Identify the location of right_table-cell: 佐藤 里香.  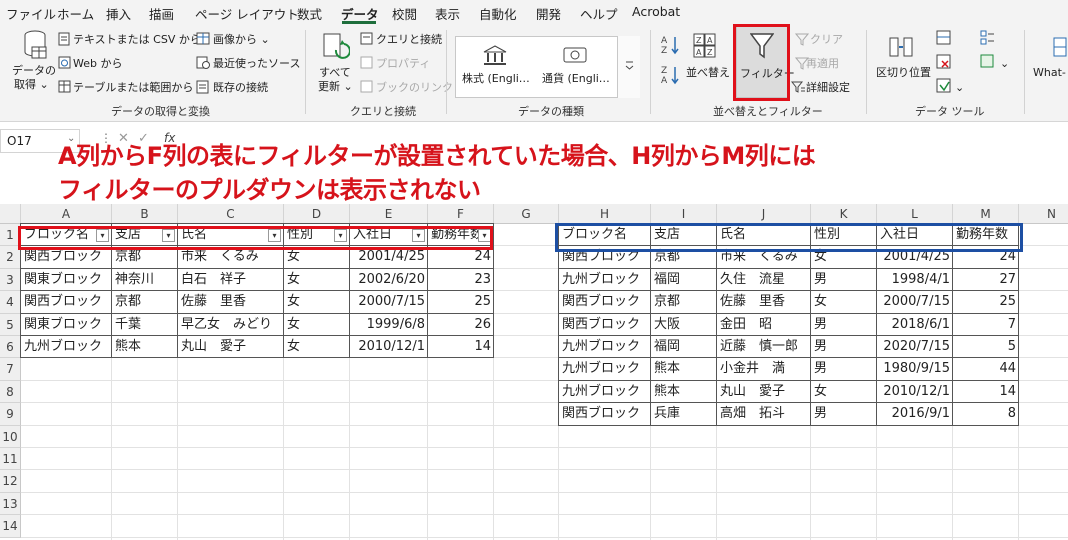
(764, 302).